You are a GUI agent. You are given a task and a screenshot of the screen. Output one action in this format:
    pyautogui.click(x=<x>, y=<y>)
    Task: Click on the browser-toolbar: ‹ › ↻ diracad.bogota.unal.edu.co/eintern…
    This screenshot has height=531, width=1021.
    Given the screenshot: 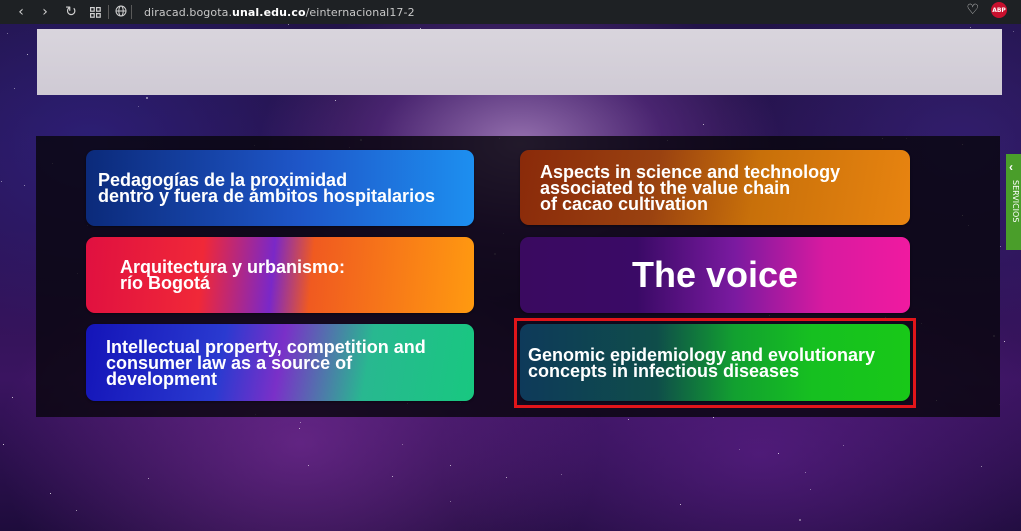 What is the action you would take?
    pyautogui.click(x=510, y=12)
    